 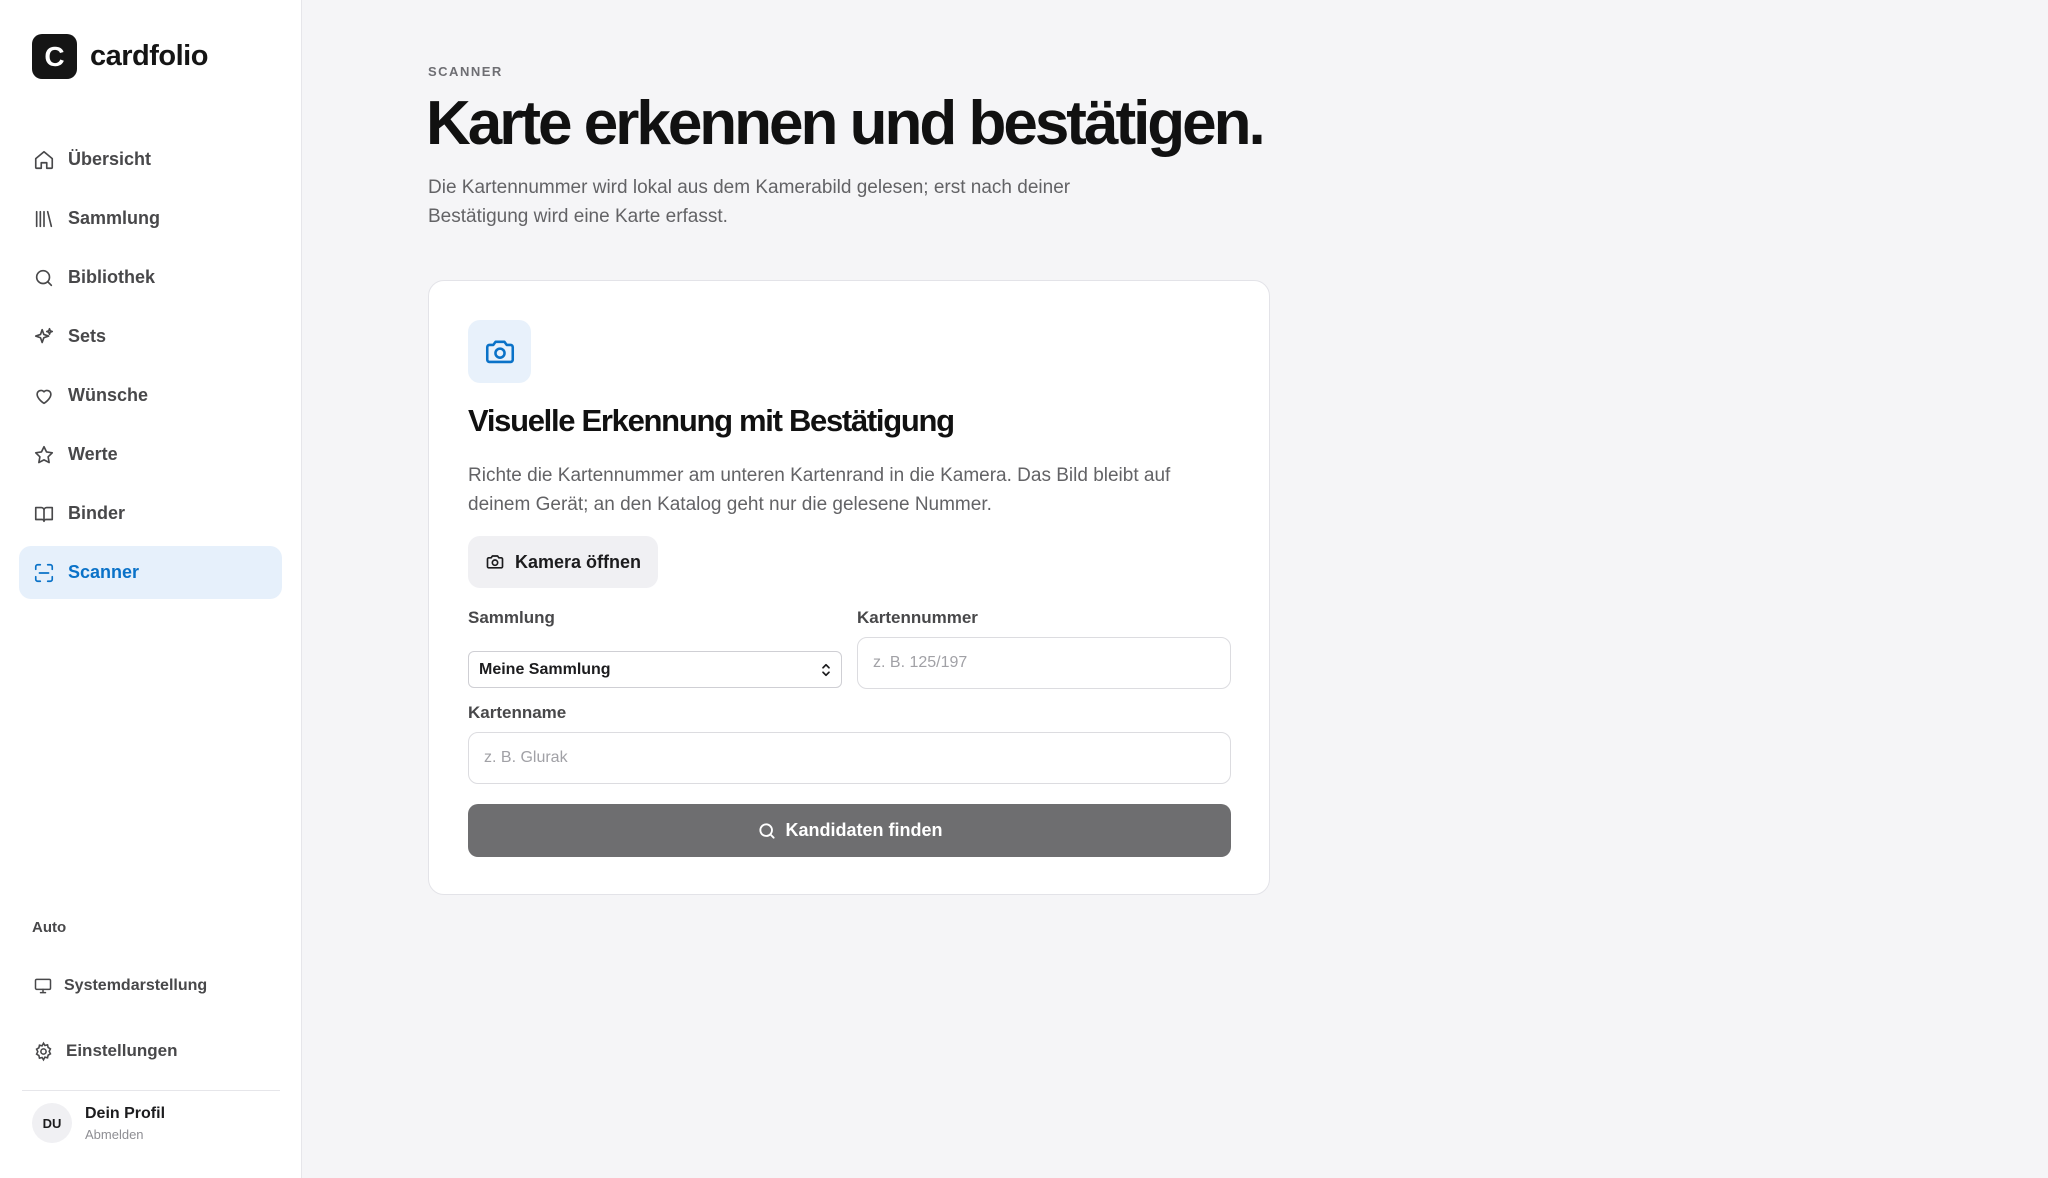 I want to click on sidebar-item-scanner: Scanner, so click(x=150, y=572).